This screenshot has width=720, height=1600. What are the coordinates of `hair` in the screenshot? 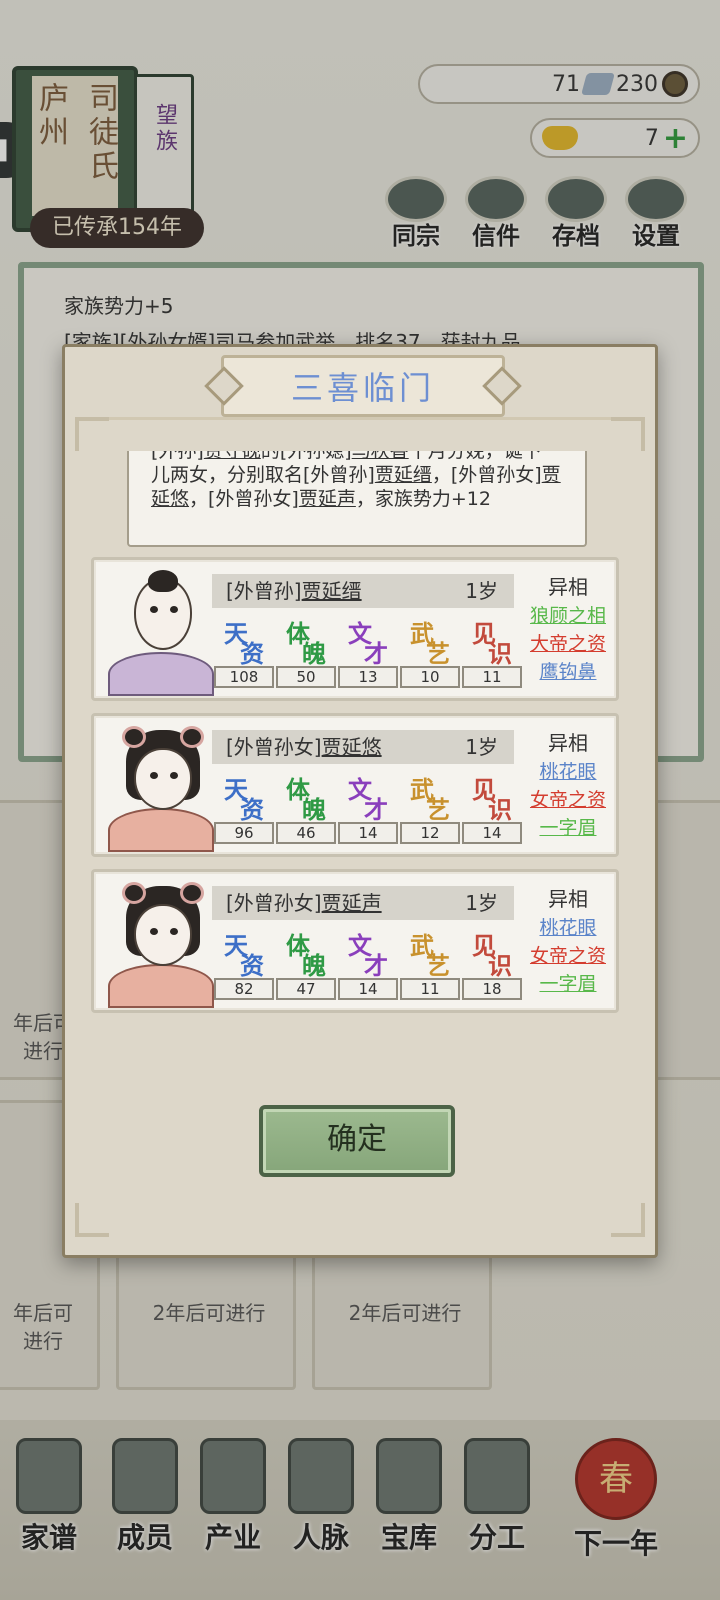 It's located at (163, 581).